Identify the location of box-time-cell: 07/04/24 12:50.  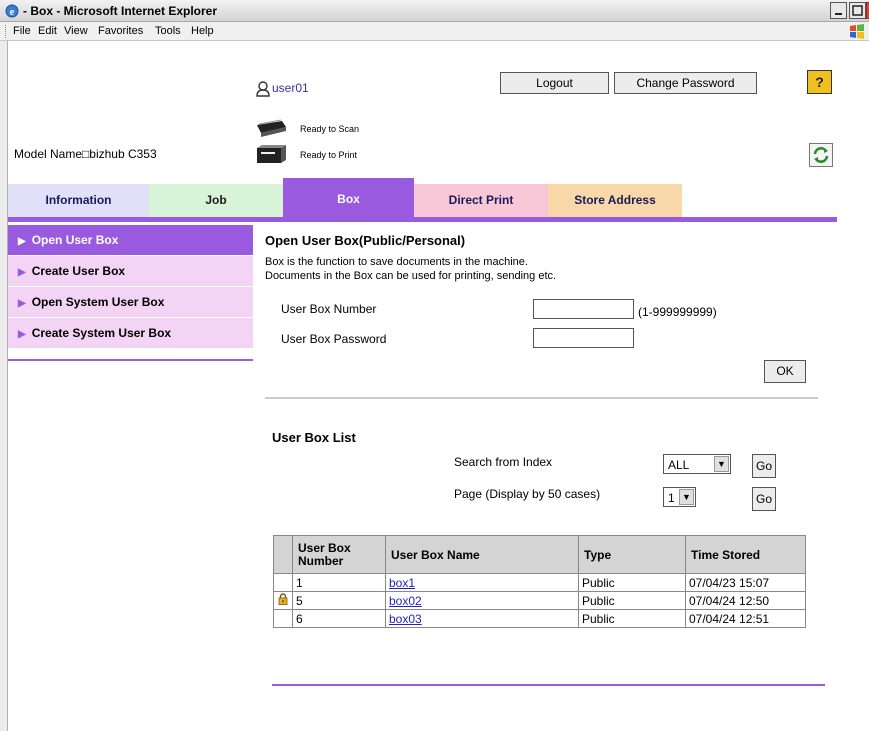
(745, 600).